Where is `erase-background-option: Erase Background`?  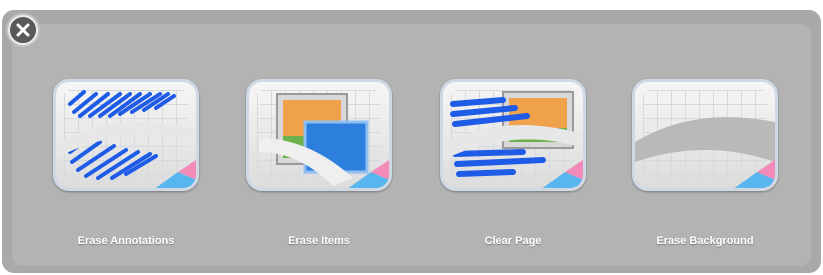 erase-background-option: Erase Background is located at coordinates (705, 165).